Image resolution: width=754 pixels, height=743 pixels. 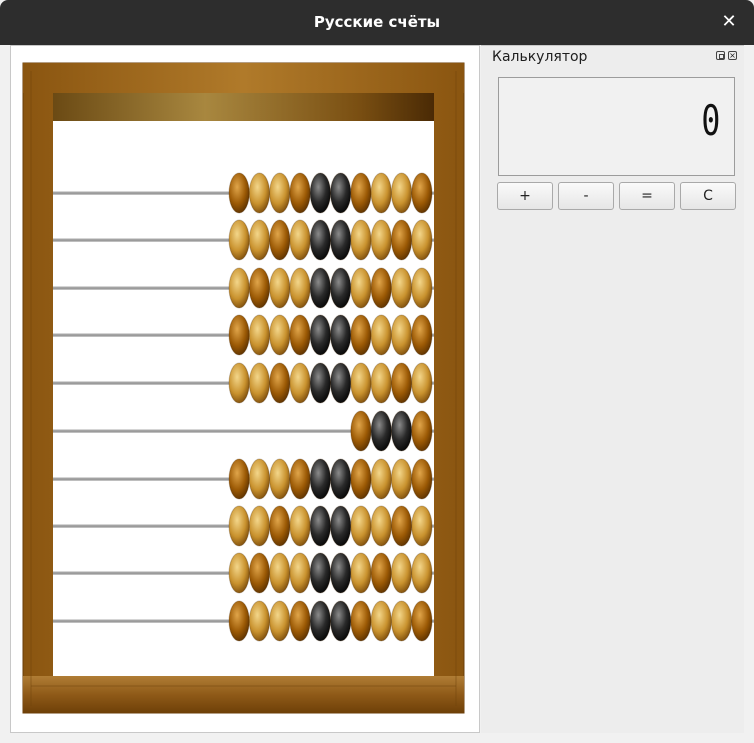 I want to click on calculator-title: Калькулятор, so click(x=540, y=57).